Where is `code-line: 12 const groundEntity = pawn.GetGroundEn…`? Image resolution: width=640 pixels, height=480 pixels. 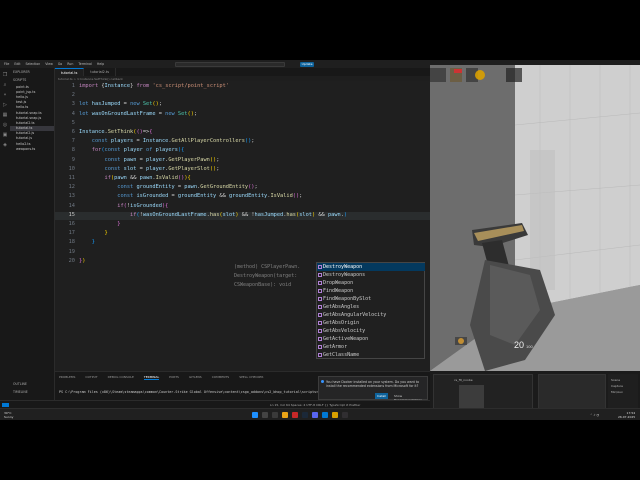
code-line: 12 const groundEntity = pawn.GetGroundEn… is located at coordinates (242, 188).